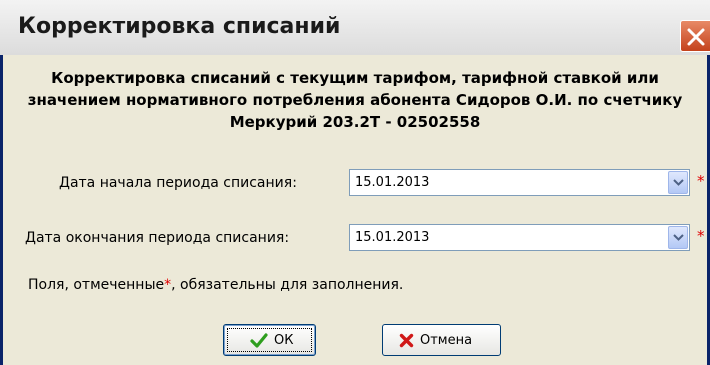 The image size is (710, 365). What do you see at coordinates (519, 237) in the screenshot?
I see `end-date-combobox: 15.01.2013` at bounding box center [519, 237].